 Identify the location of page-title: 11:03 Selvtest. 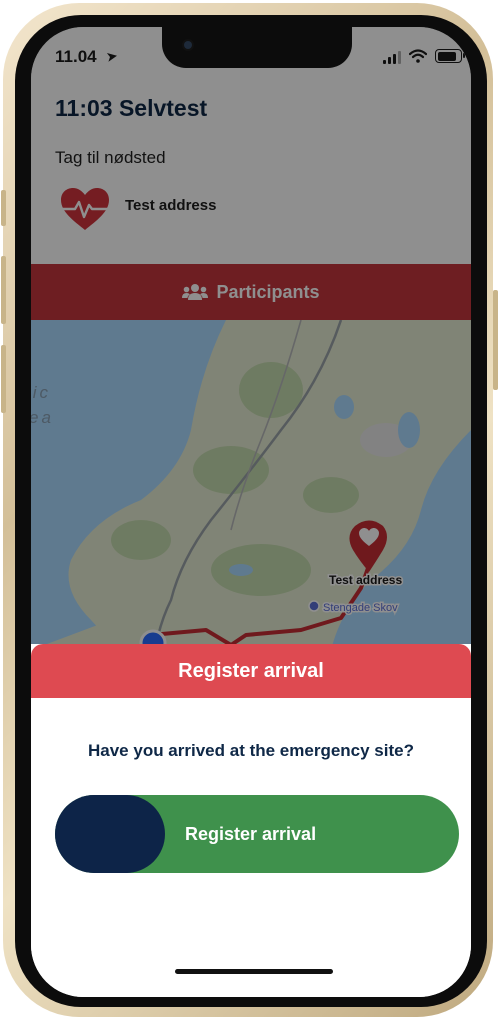
(131, 108).